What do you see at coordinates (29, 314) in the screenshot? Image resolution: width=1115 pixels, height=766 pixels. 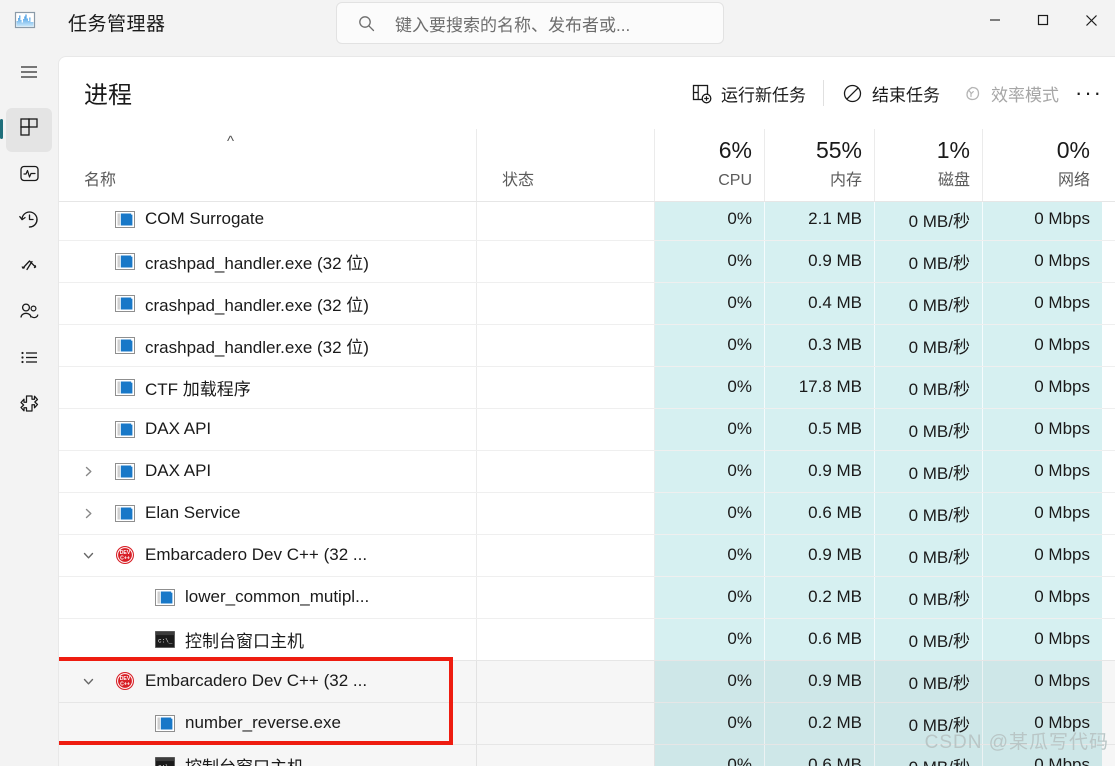 I see `sidebar-item-users` at bounding box center [29, 314].